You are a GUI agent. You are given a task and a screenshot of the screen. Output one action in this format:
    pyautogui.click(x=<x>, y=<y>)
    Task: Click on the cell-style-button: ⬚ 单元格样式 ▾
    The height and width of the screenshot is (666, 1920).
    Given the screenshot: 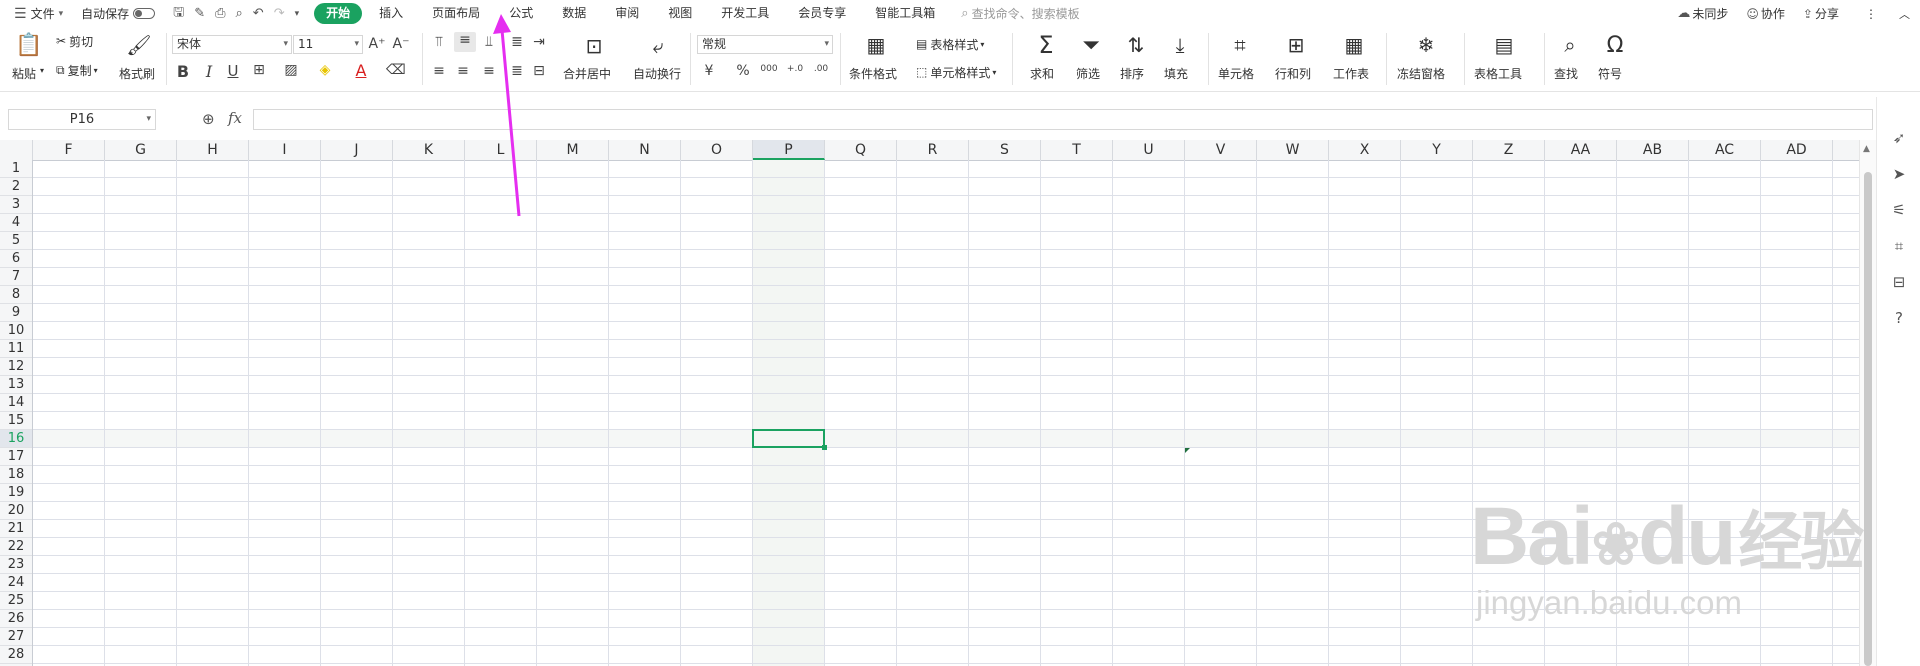 What is the action you would take?
    pyautogui.click(x=956, y=72)
    